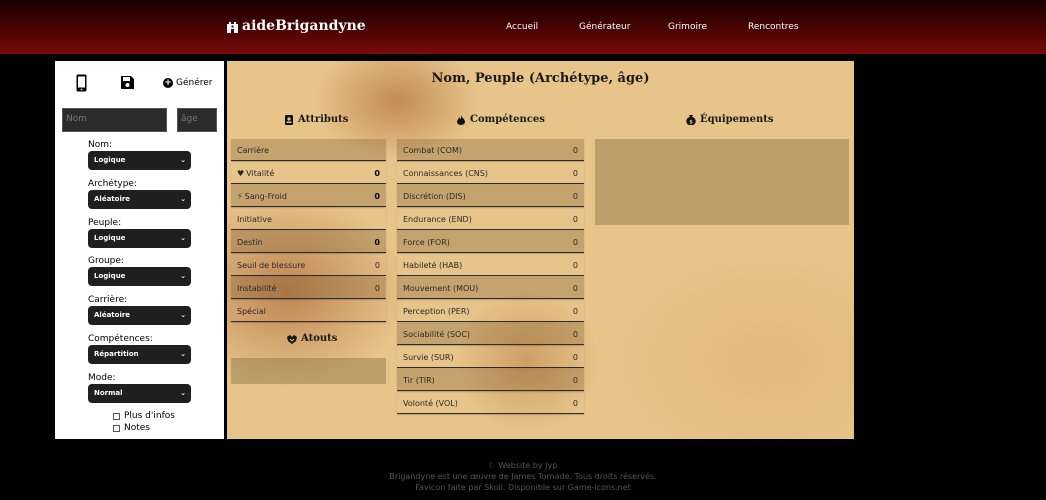 This screenshot has height=500, width=1046. What do you see at coordinates (102, 378) in the screenshot?
I see `field-label-mode: Mode:` at bounding box center [102, 378].